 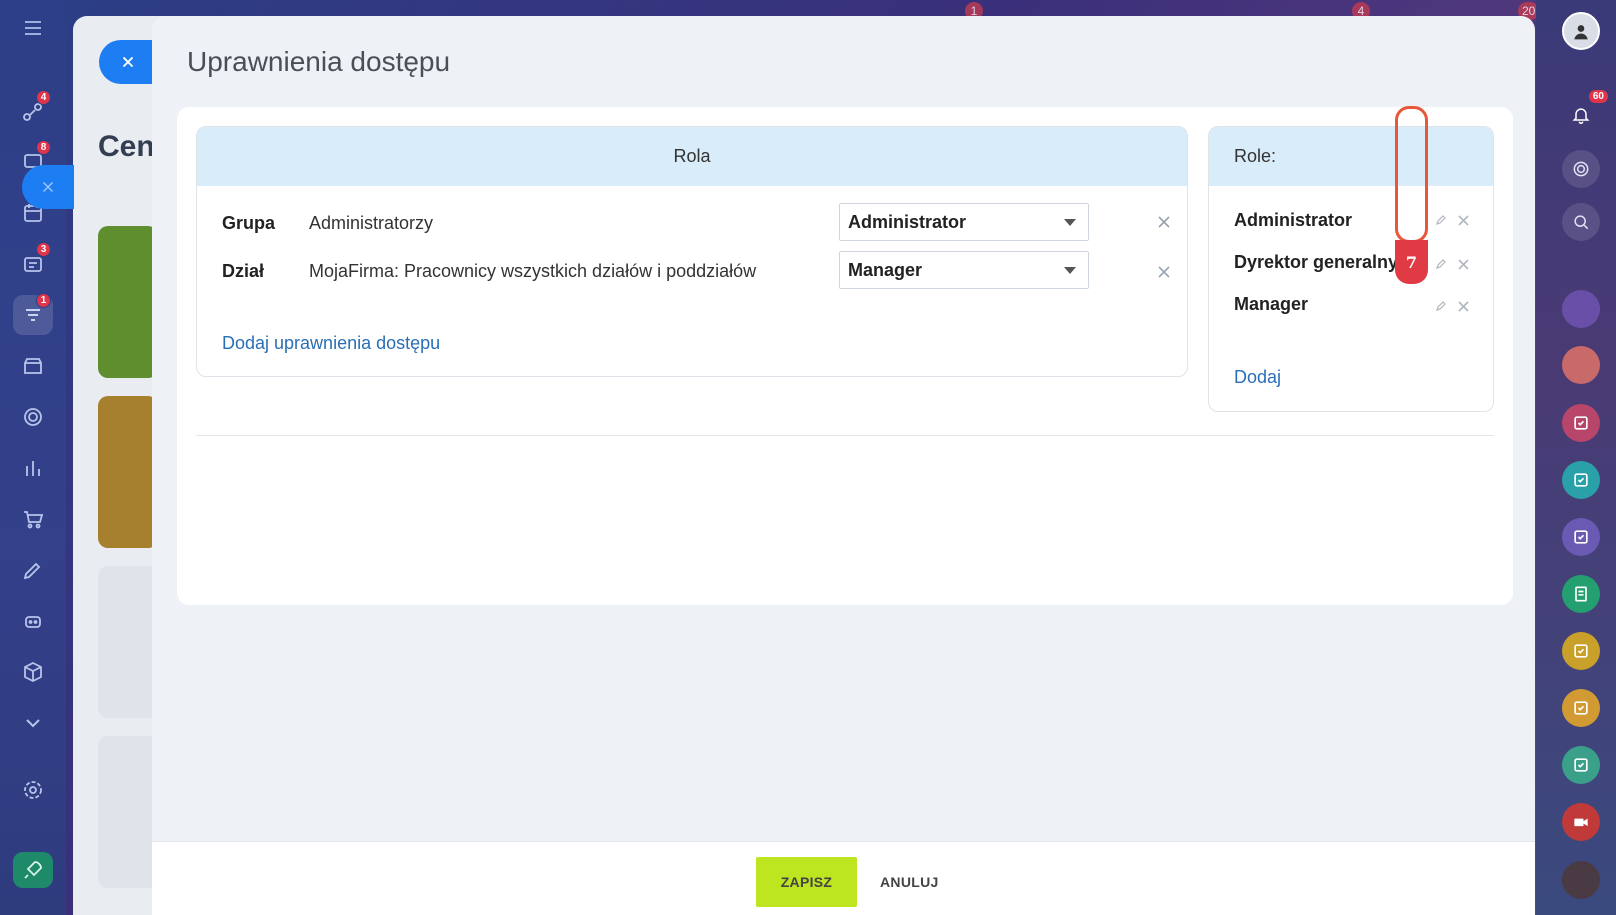 I want to click on permission-type: Grupa, so click(x=249, y=223).